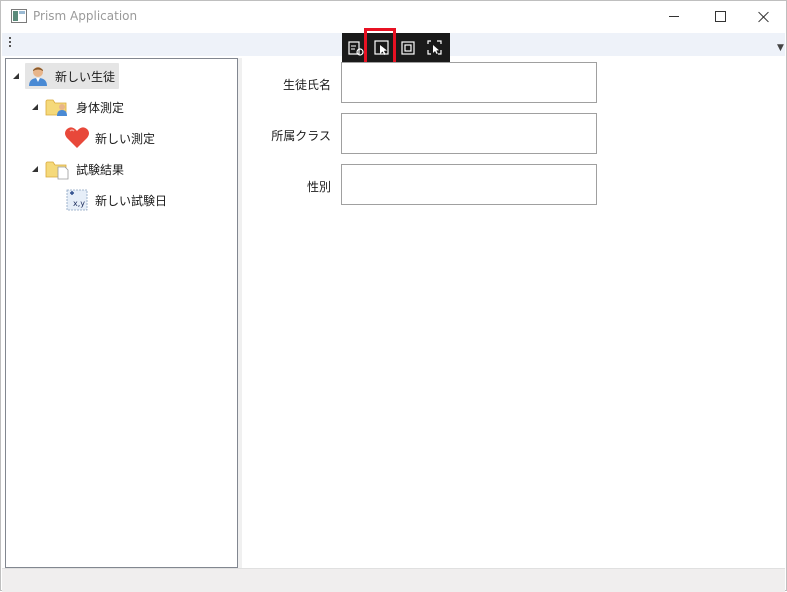  I want to click on student-icon, so click(38, 76).